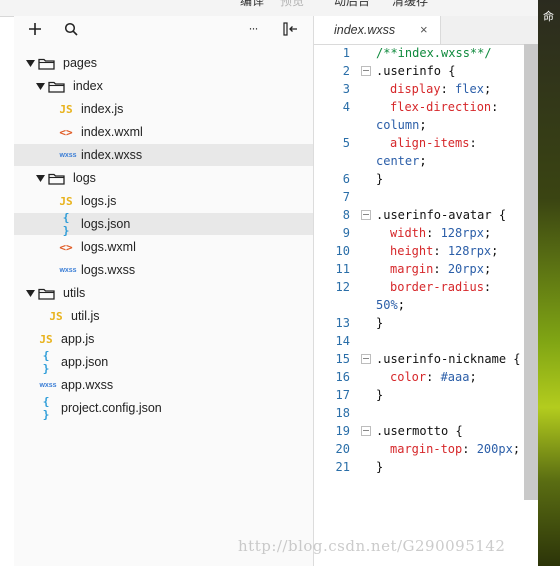 This screenshot has width=560, height=566. I want to click on tree-label: index, so click(88, 86).